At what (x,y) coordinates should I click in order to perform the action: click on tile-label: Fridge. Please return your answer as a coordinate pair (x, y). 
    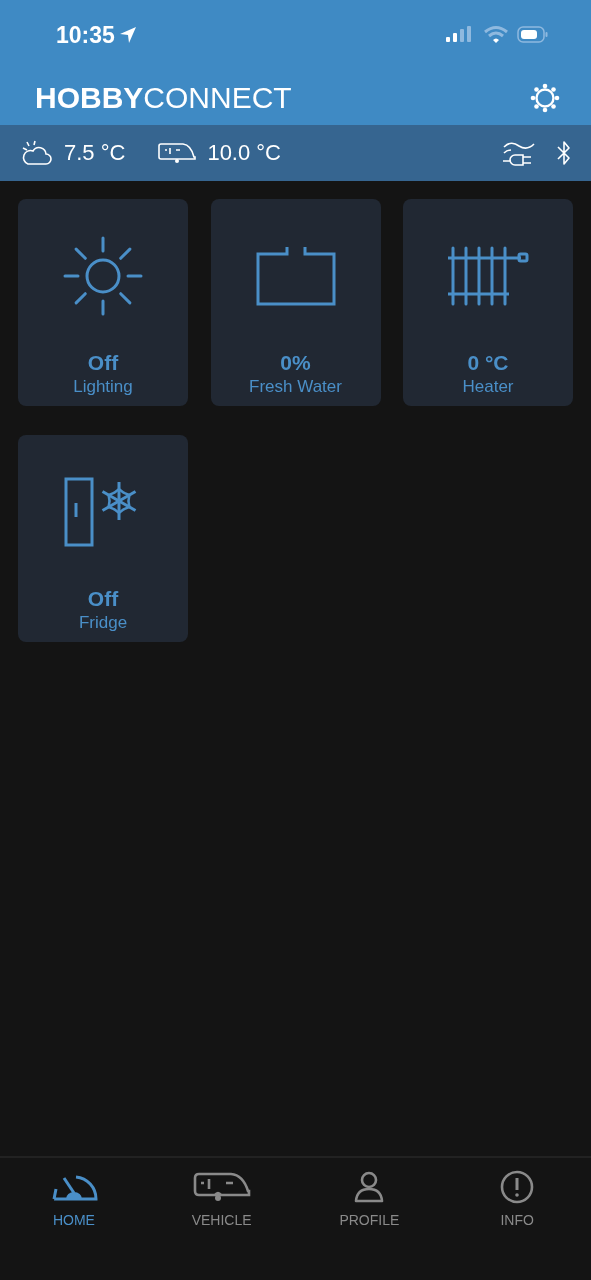
    Looking at the image, I should click on (103, 623).